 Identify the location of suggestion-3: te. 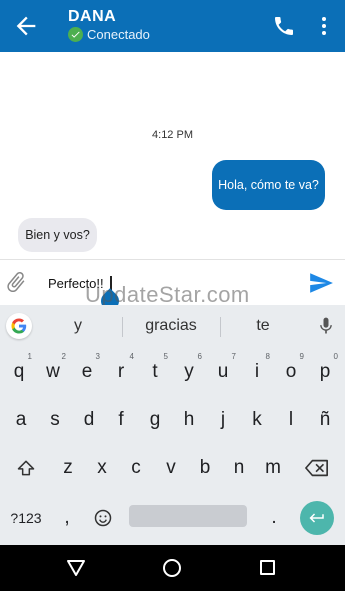
(263, 326).